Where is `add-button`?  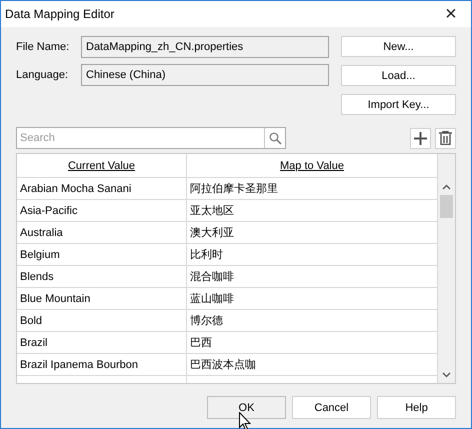
add-button is located at coordinates (420, 138).